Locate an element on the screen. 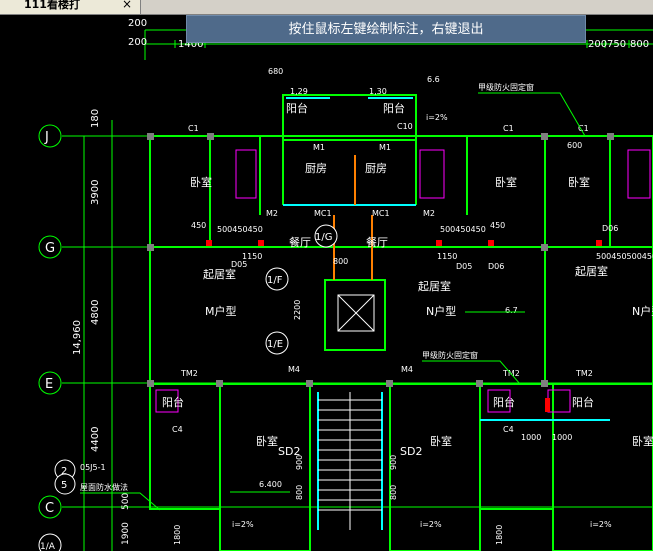 This screenshot has height=551, width=653. tag-c1-c: C1 is located at coordinates (583, 128).